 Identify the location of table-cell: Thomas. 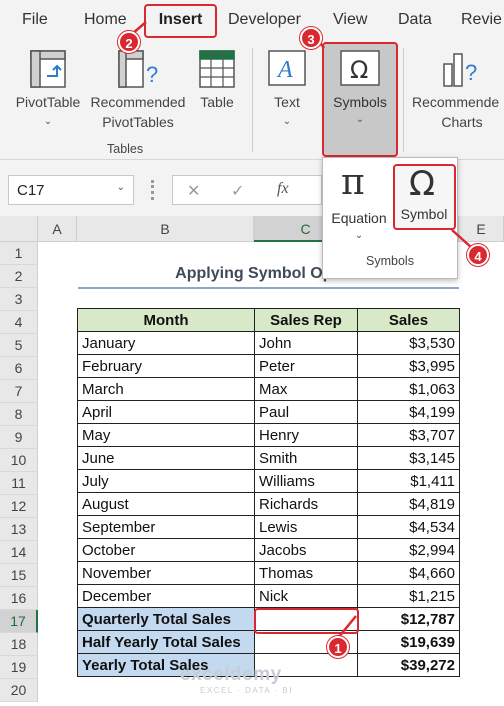
(306, 573).